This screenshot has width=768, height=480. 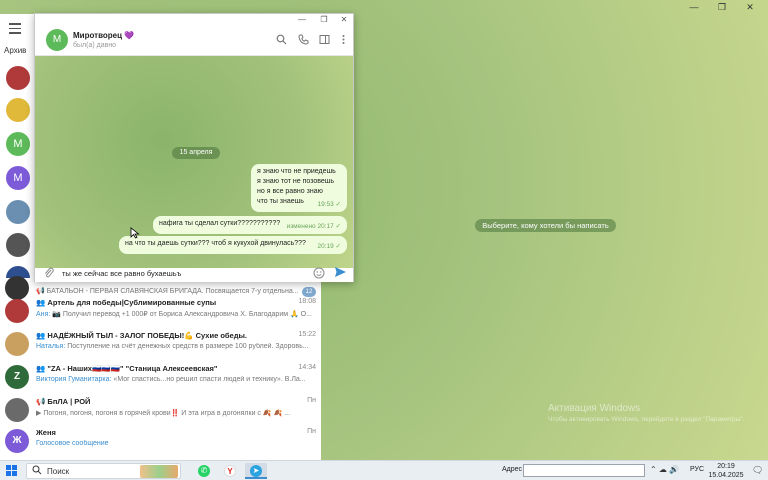 What do you see at coordinates (51, 346) in the screenshot?
I see `preview-sender: Наталья:` at bounding box center [51, 346].